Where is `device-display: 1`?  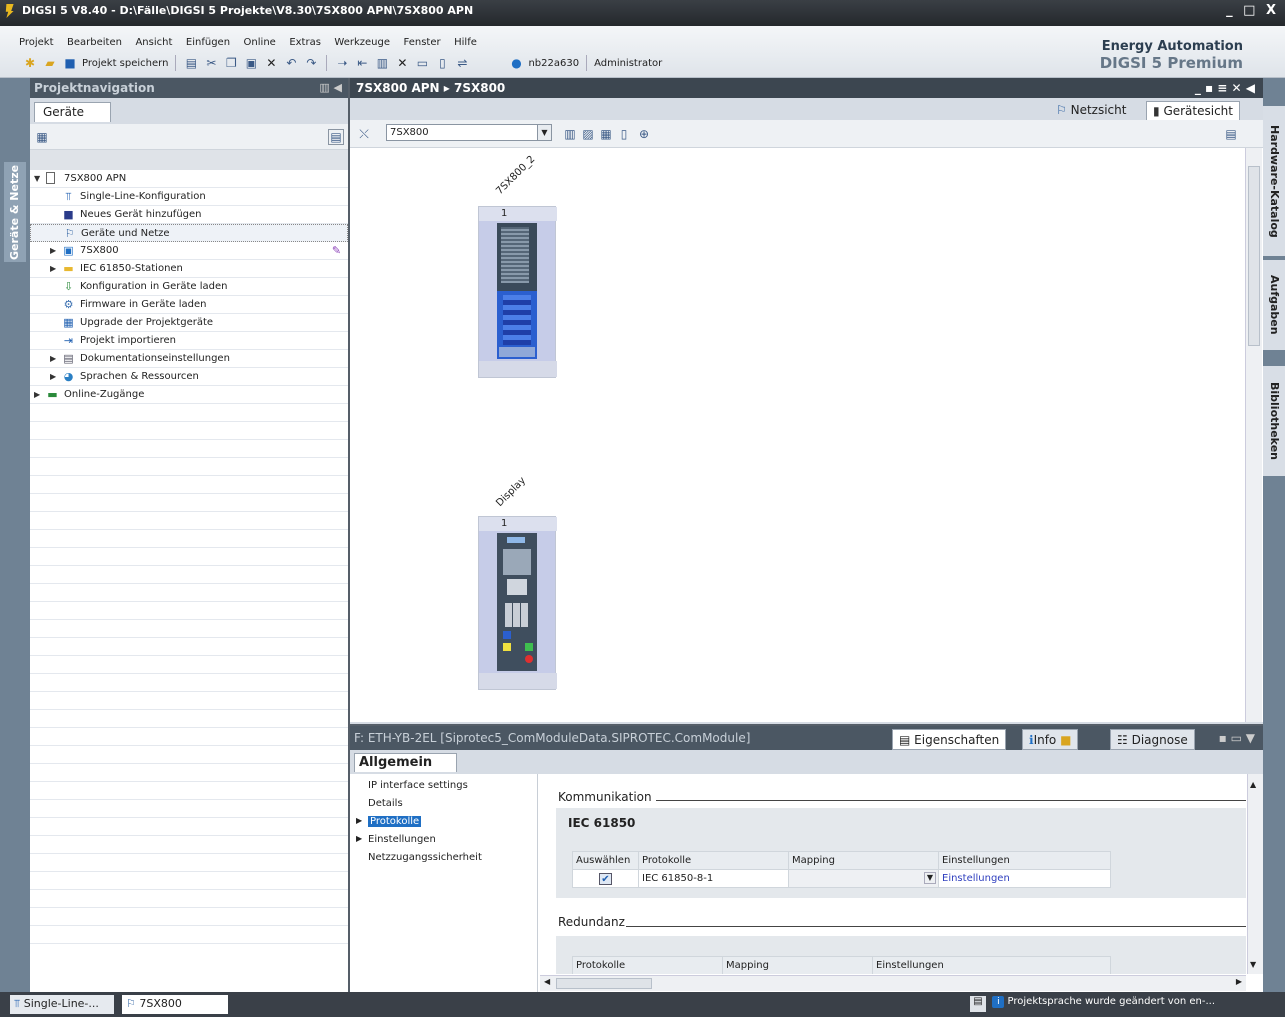 device-display: 1 is located at coordinates (517, 603).